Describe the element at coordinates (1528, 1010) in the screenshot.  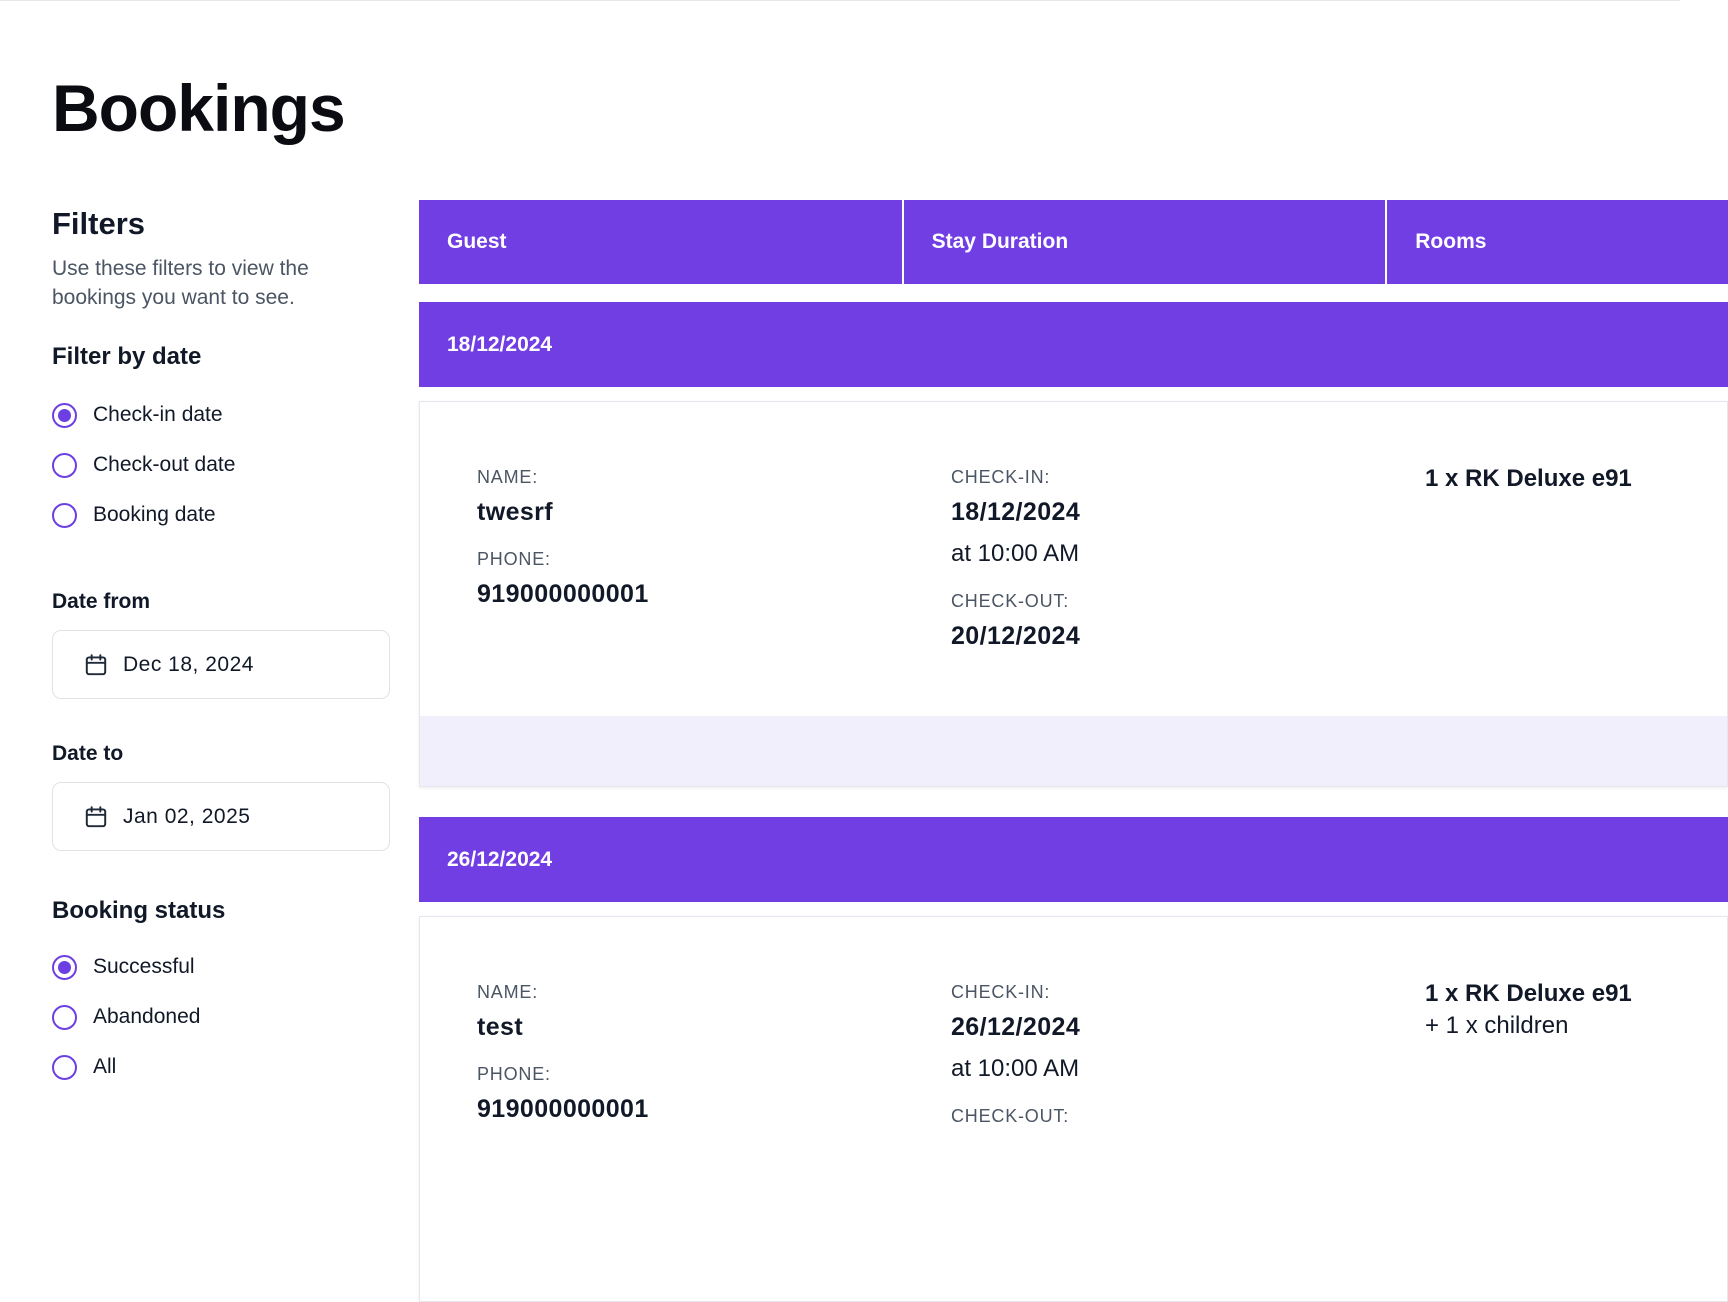
I see `rooms-cell: 1 x RK Deluxe e91 + 1 x children` at that location.